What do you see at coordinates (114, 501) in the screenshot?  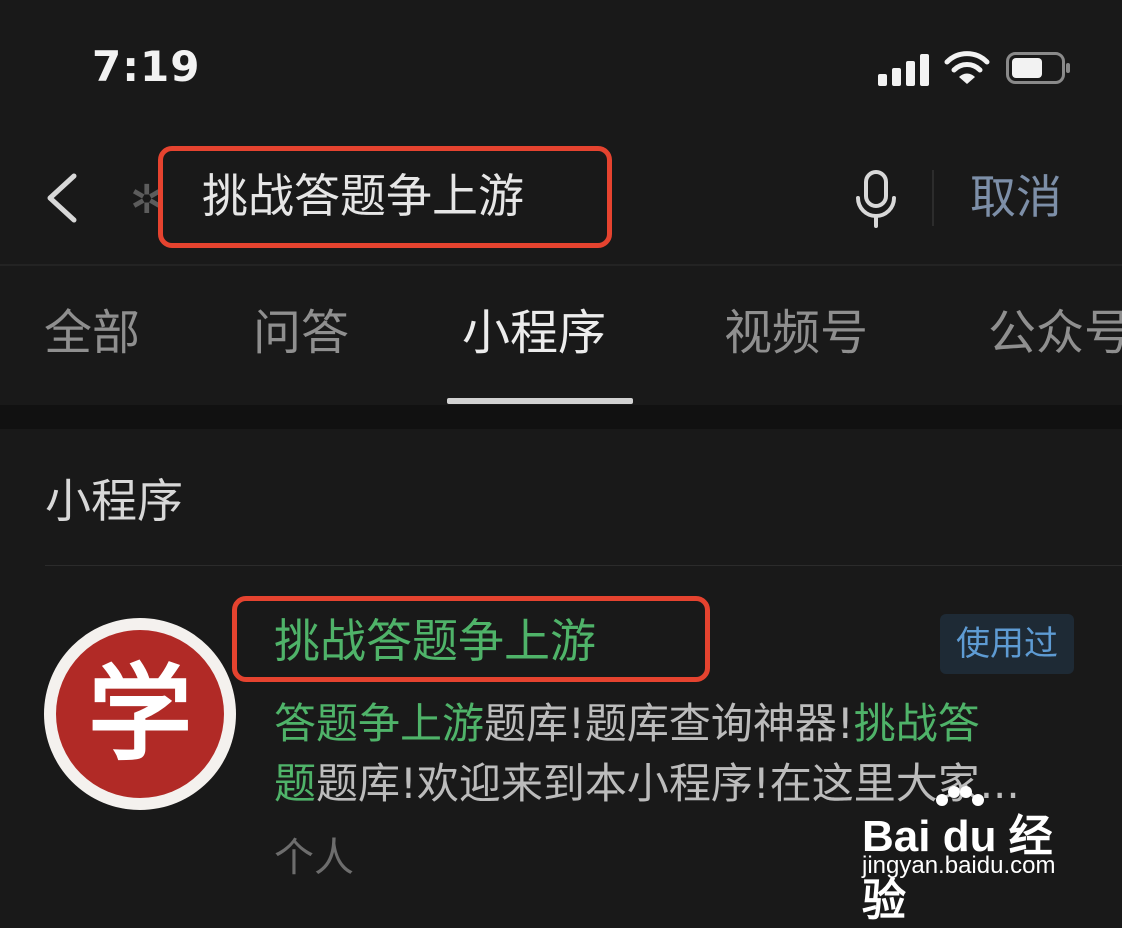 I see `section-title: 小程序` at bounding box center [114, 501].